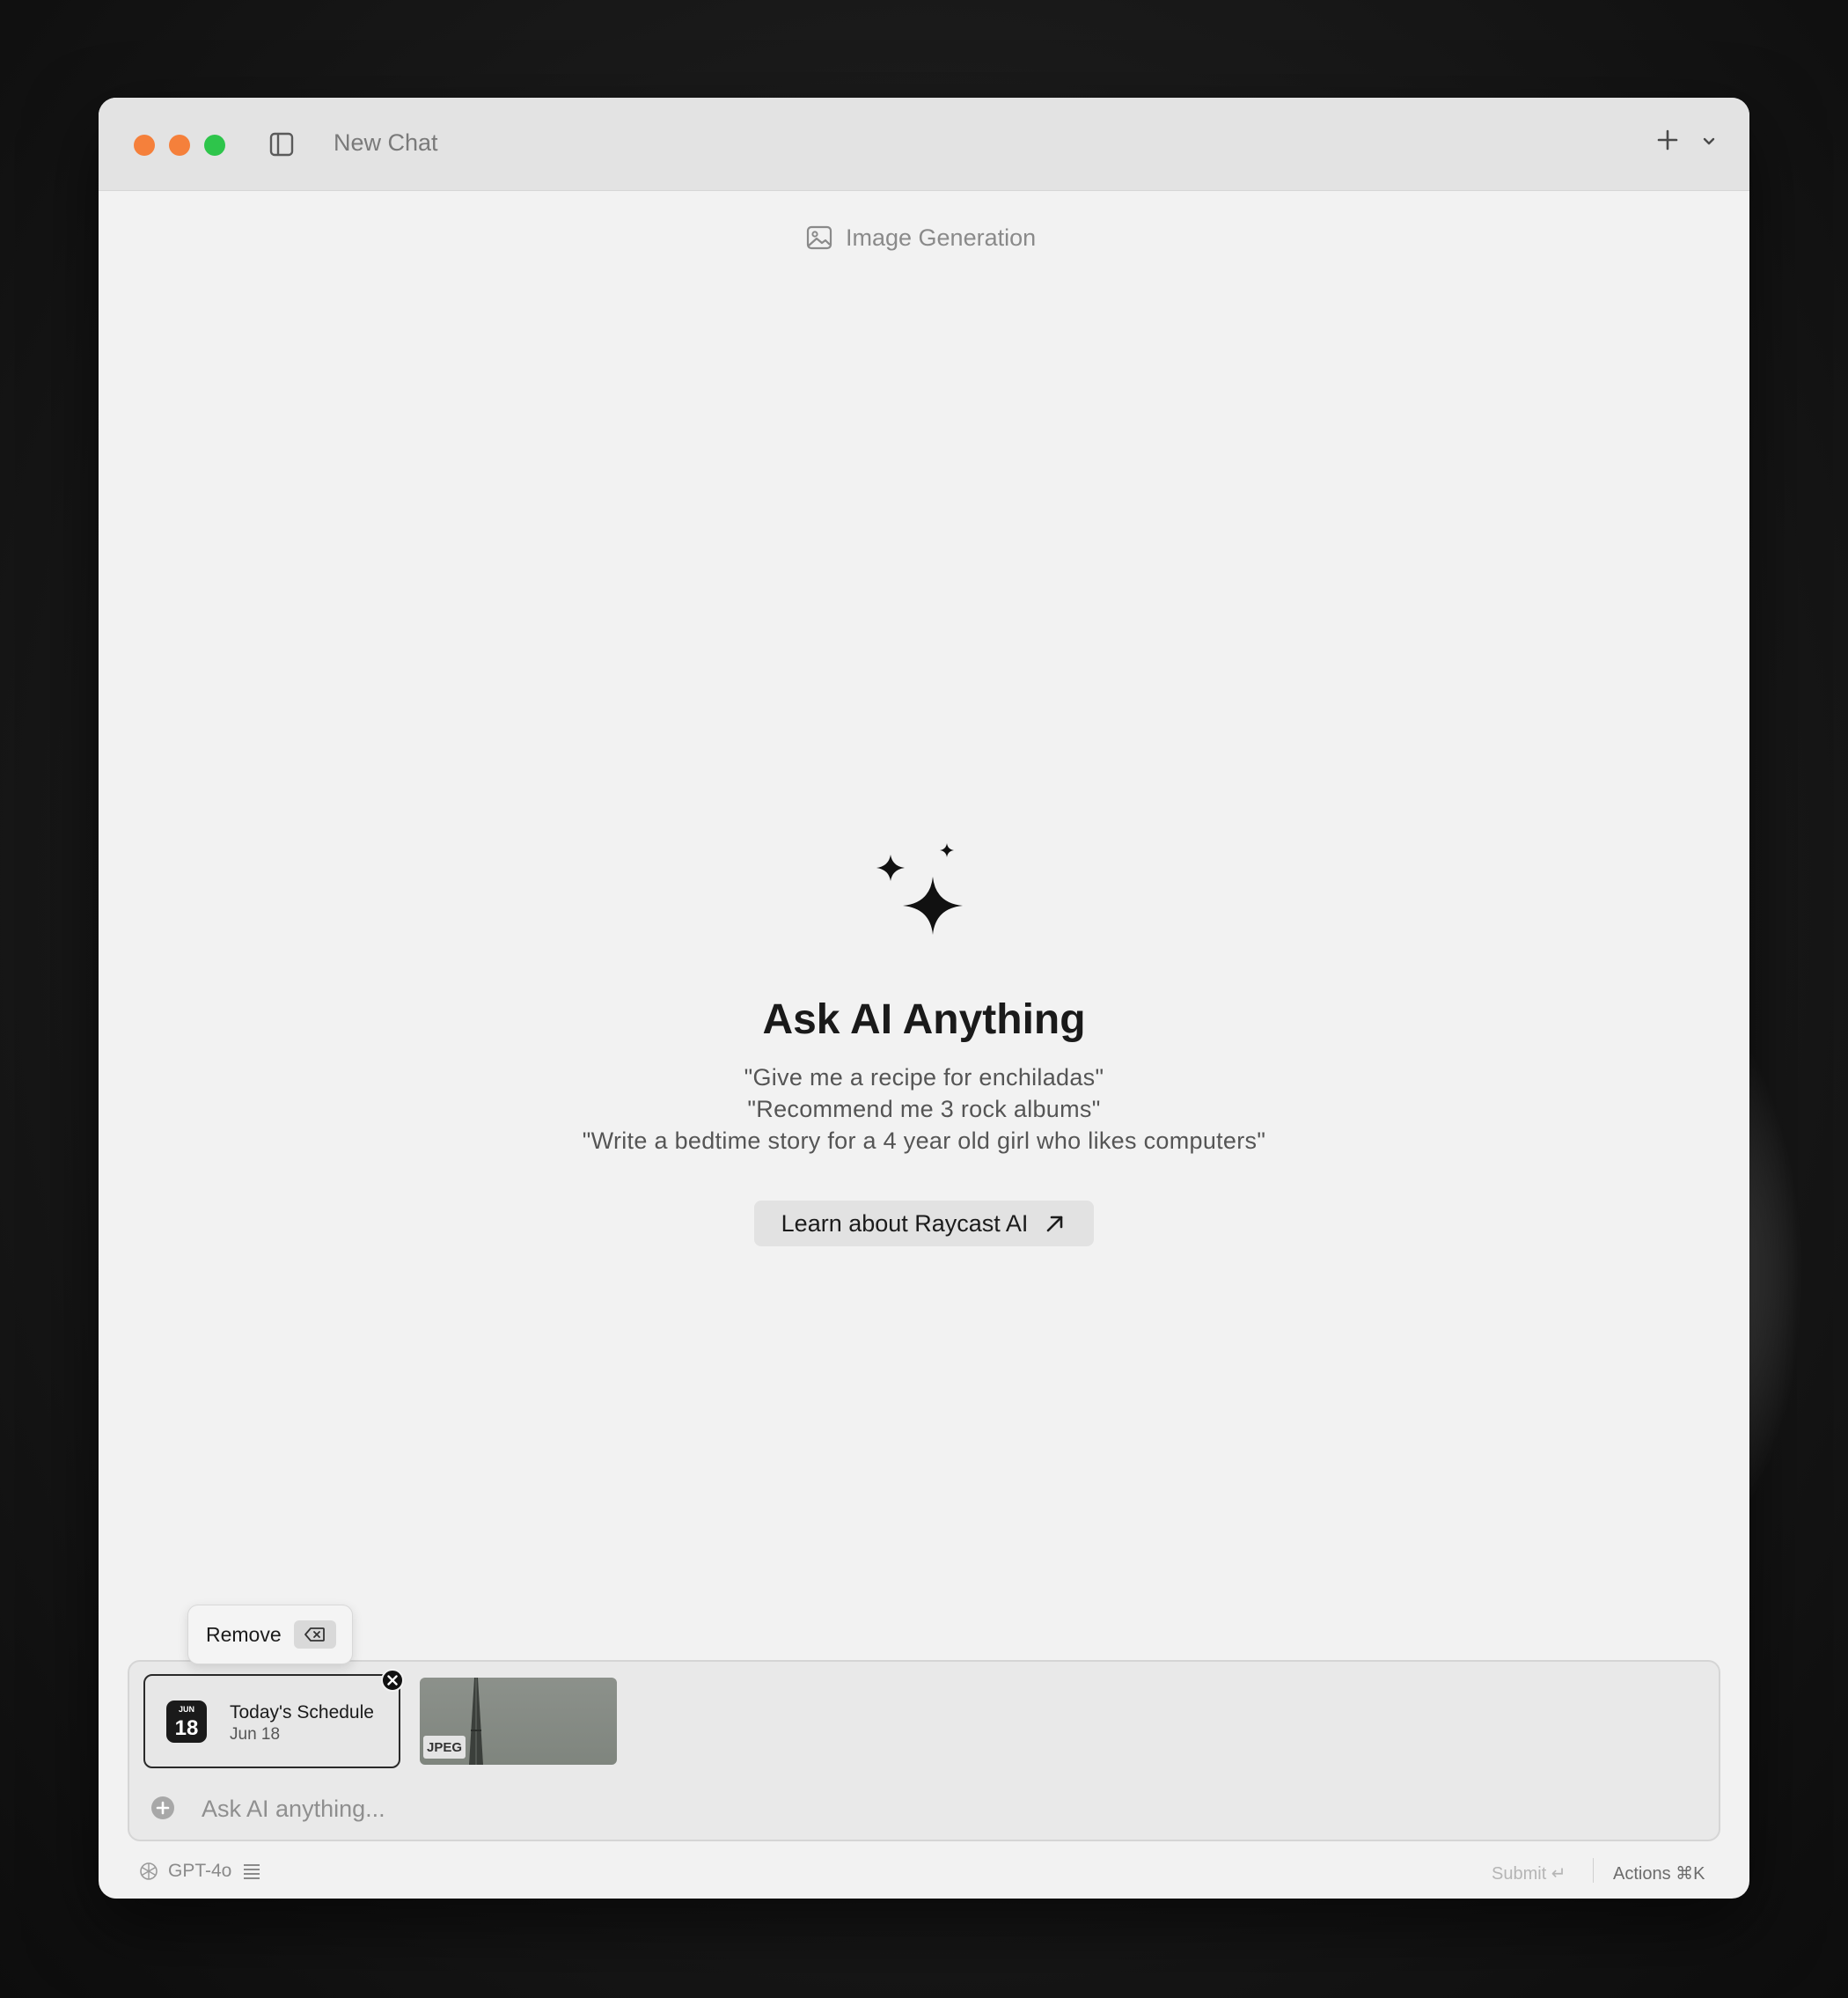 The height and width of the screenshot is (1998, 1848). Describe the element at coordinates (1594, 1871) in the screenshot. I see `footer-divider` at that location.